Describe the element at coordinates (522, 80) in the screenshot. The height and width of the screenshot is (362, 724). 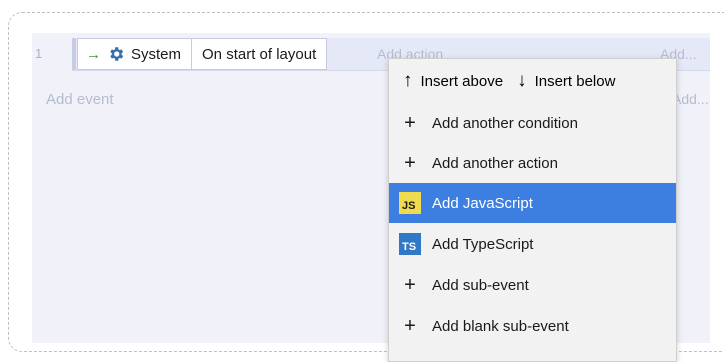
I see `arrow-down-icon: ↓` at that location.